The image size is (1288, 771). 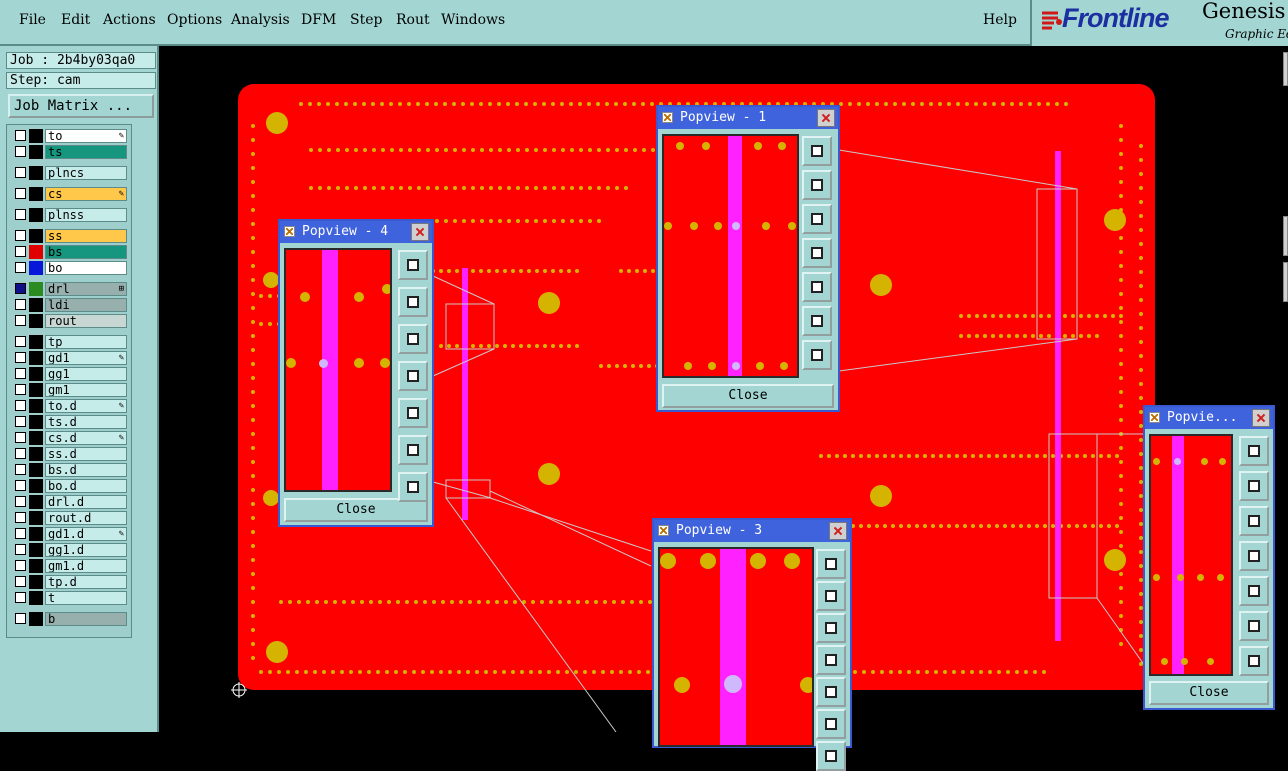 What do you see at coordinates (817, 185) in the screenshot?
I see `pan-up-icon` at bounding box center [817, 185].